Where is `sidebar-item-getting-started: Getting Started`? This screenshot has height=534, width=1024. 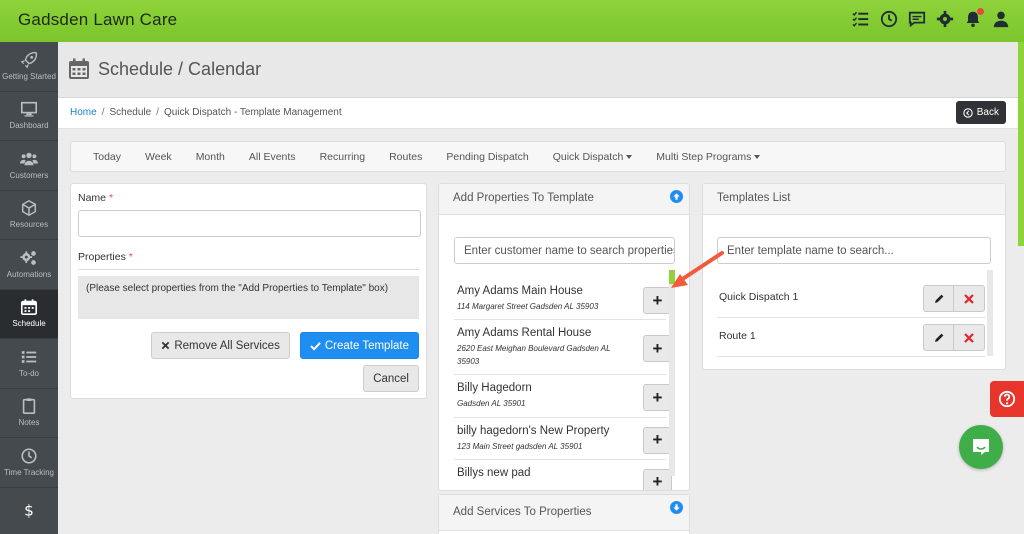 sidebar-item-getting-started: Getting Started is located at coordinates (29, 67).